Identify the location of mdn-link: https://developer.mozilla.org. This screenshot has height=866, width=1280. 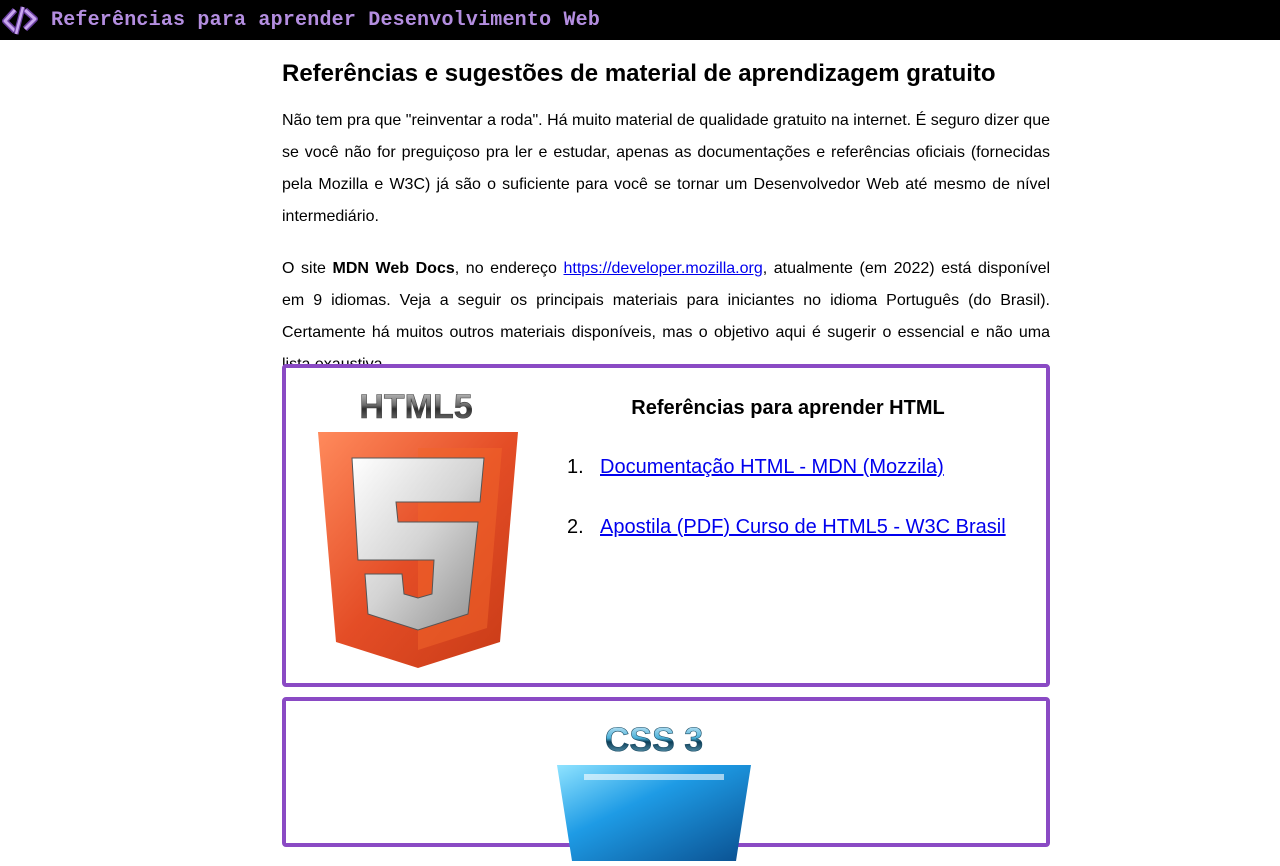
(663, 268).